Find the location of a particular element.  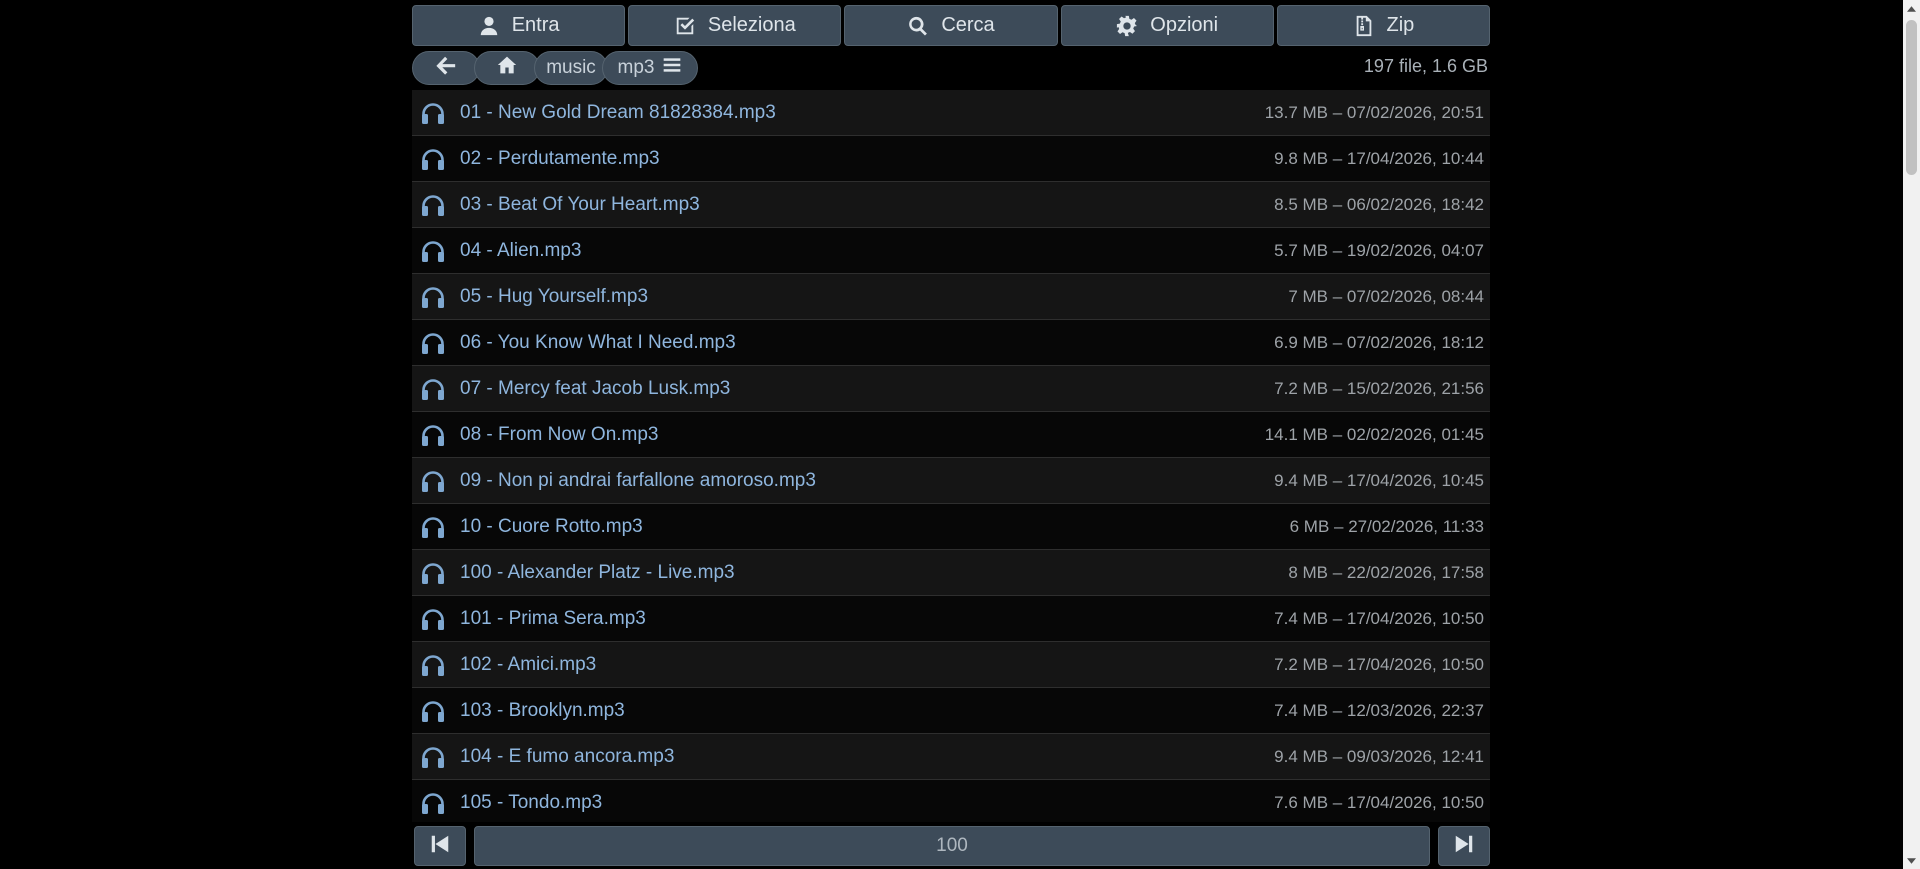

skip-back-icon is located at coordinates (440, 846).